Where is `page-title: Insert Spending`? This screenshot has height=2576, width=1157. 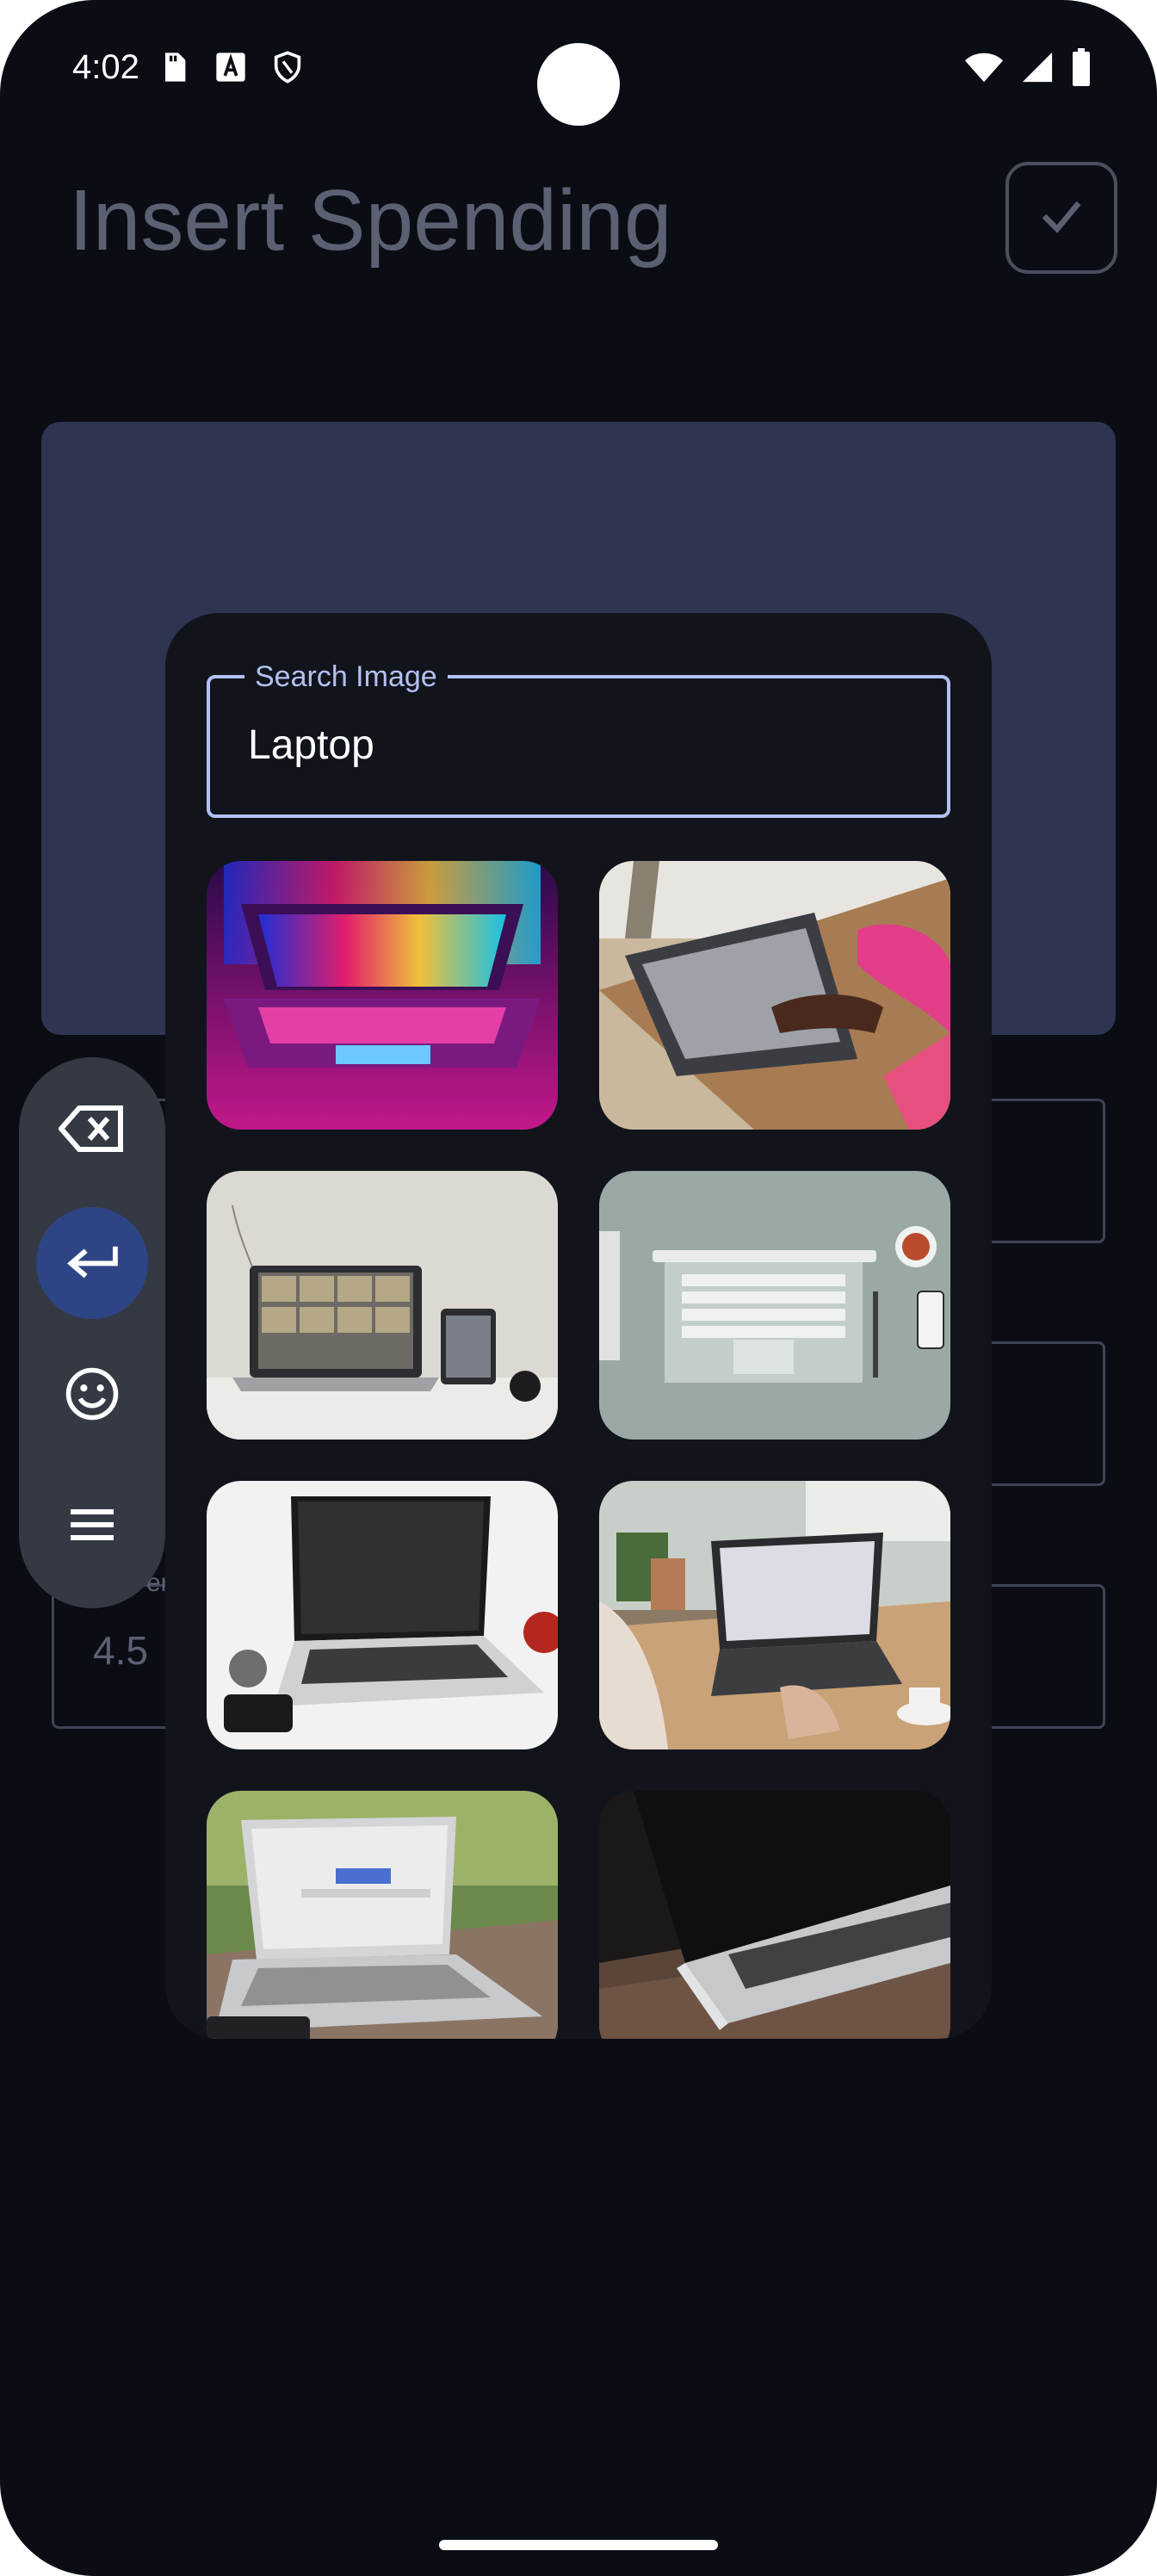
page-title: Insert Spending is located at coordinates (370, 221).